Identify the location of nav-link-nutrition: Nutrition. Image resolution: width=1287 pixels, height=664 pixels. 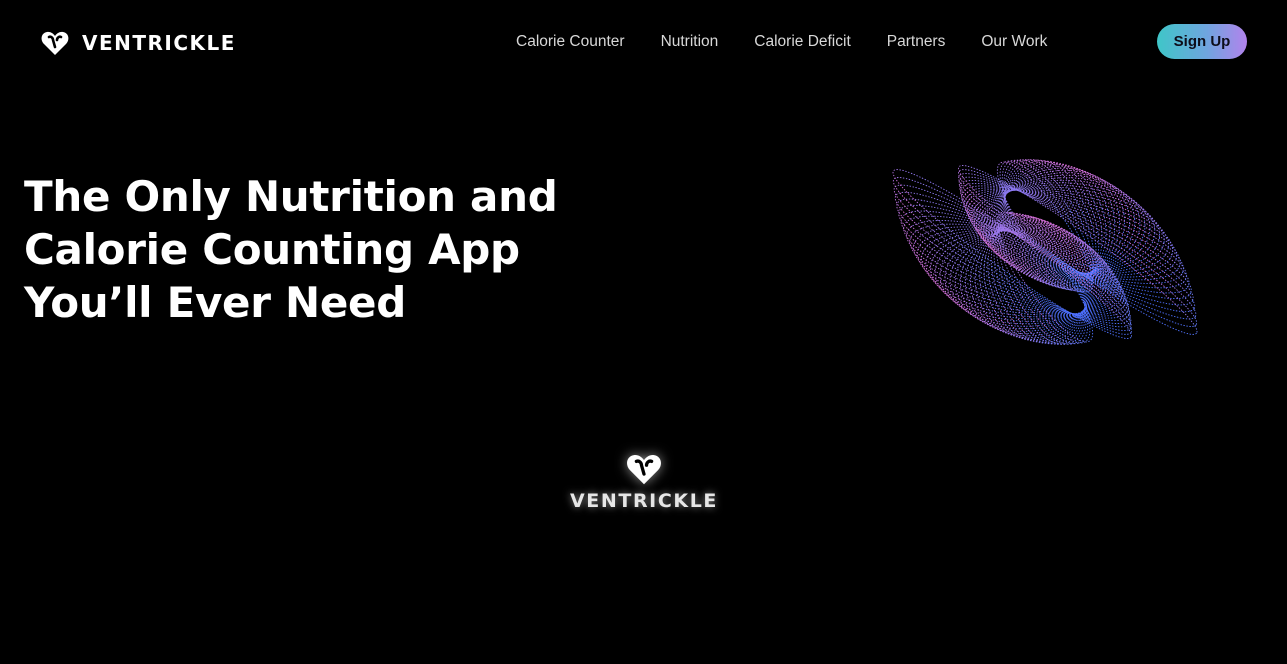
(690, 42).